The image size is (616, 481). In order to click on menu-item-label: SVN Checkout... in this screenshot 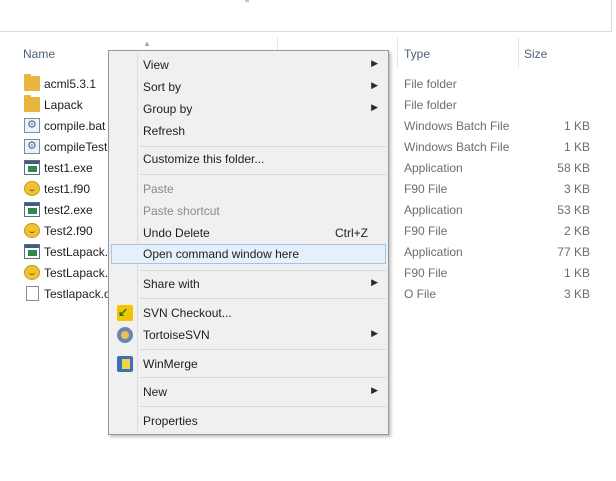, I will do `click(187, 313)`.